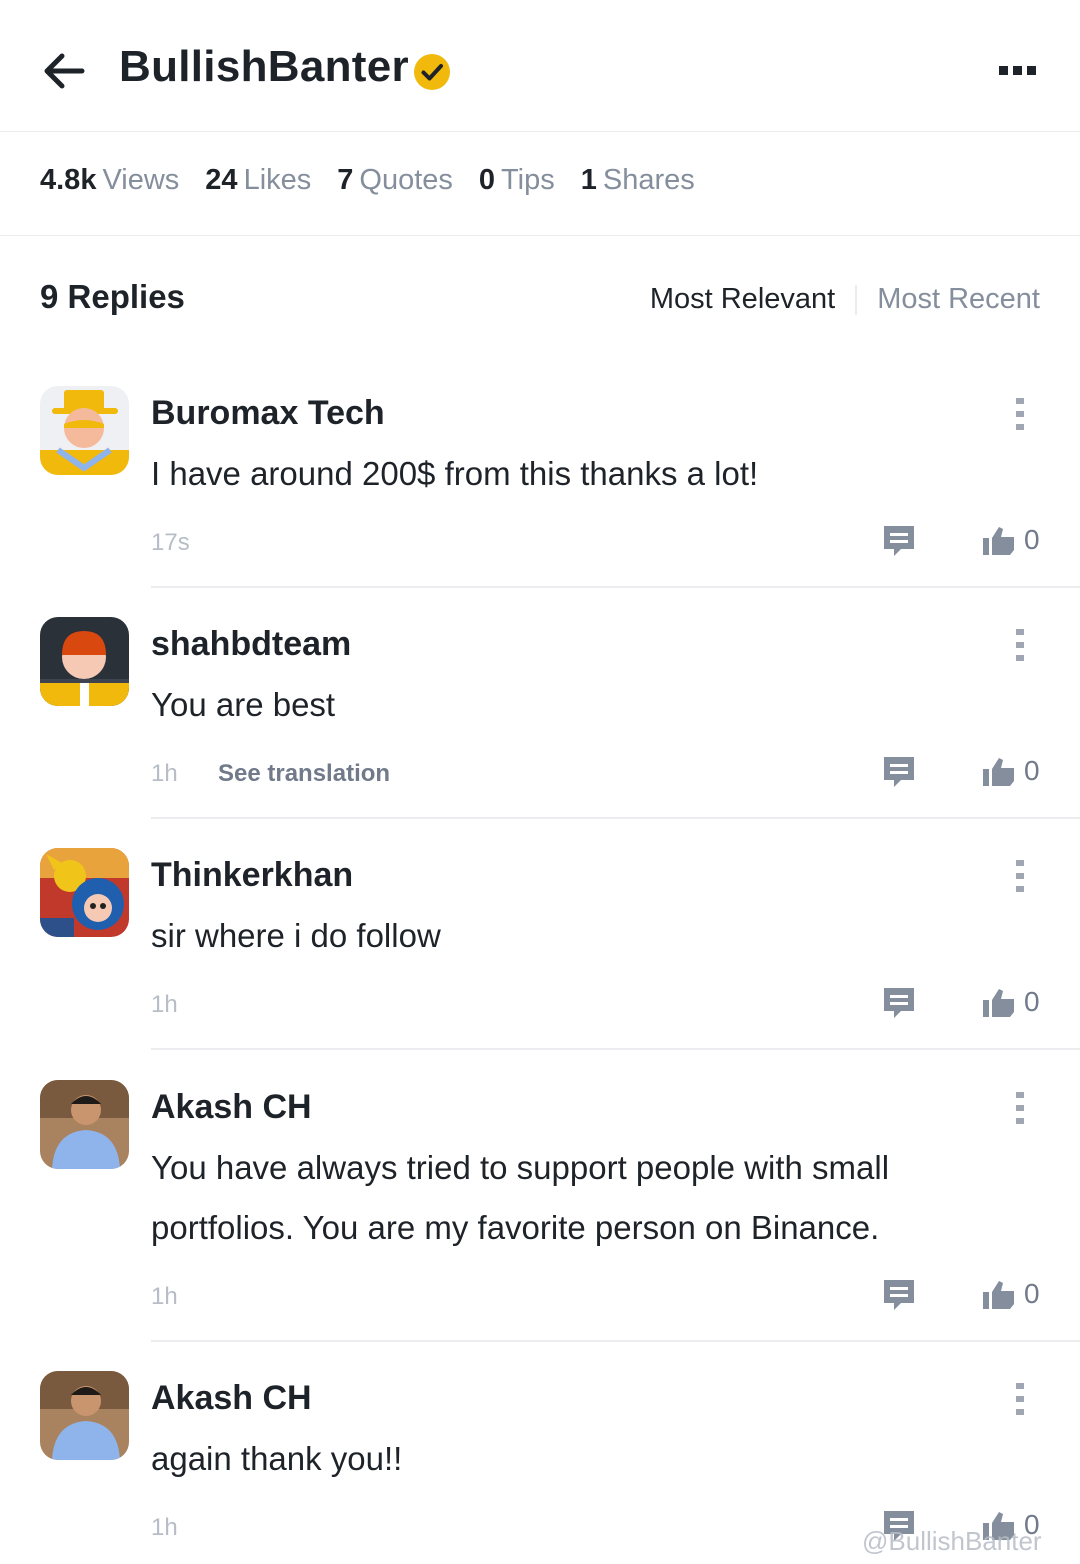 This screenshot has height=1564, width=1080. Describe the element at coordinates (243, 704) in the screenshot. I see `reply-text: You are best` at that location.